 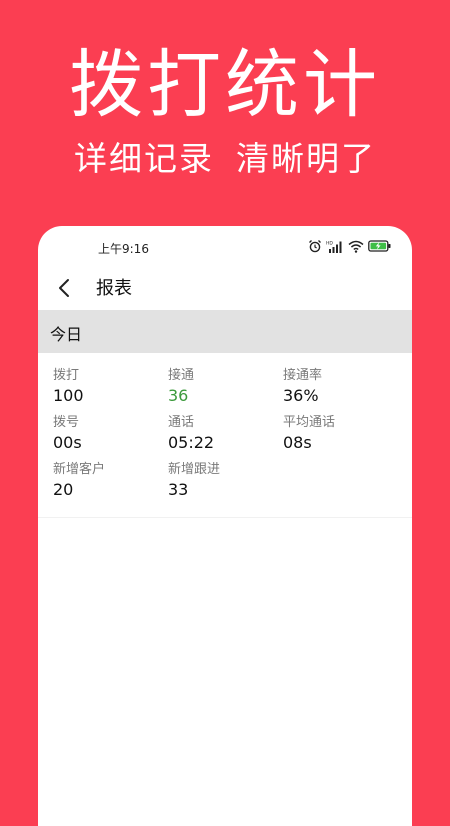 I want to click on promo-subline: 详细记录 清晰明了, so click(x=225, y=158).